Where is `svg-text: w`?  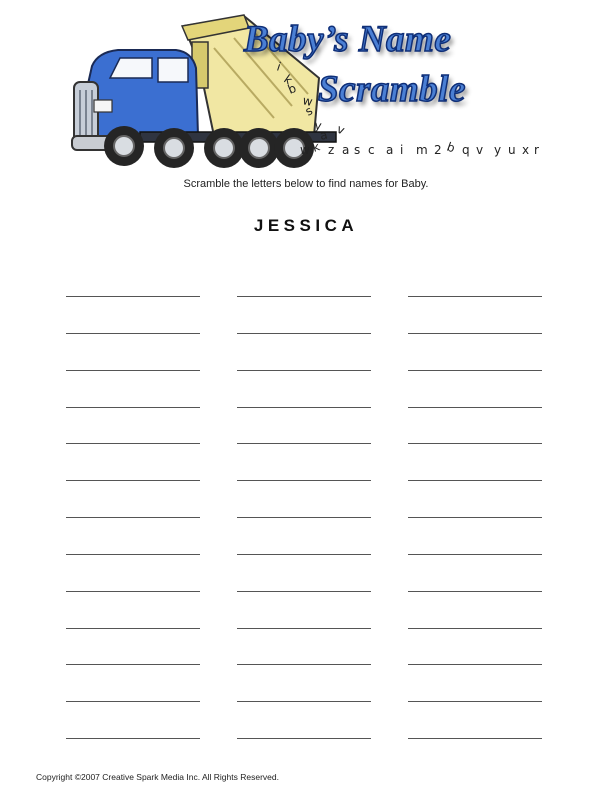 svg-text: w is located at coordinates (305, 150).